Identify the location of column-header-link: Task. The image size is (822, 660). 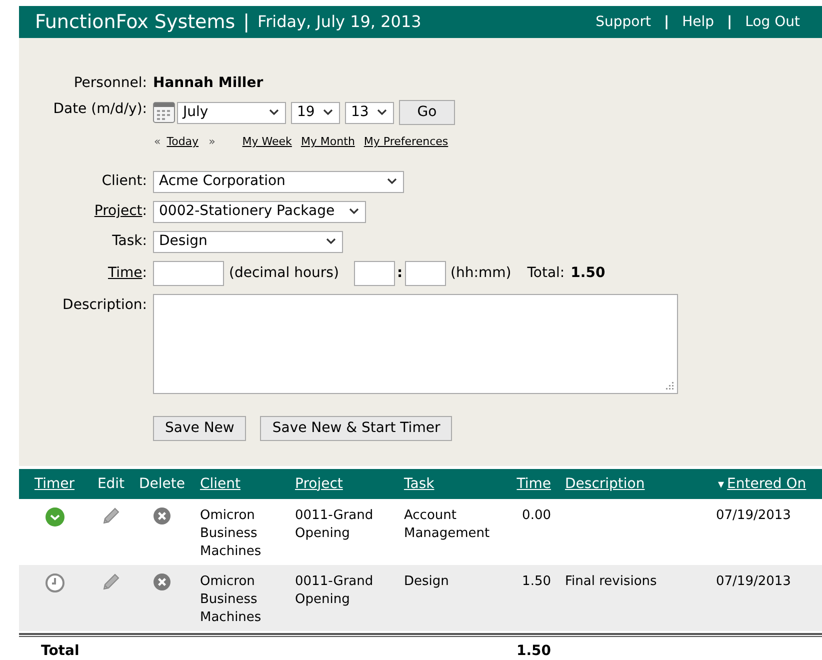
(419, 484).